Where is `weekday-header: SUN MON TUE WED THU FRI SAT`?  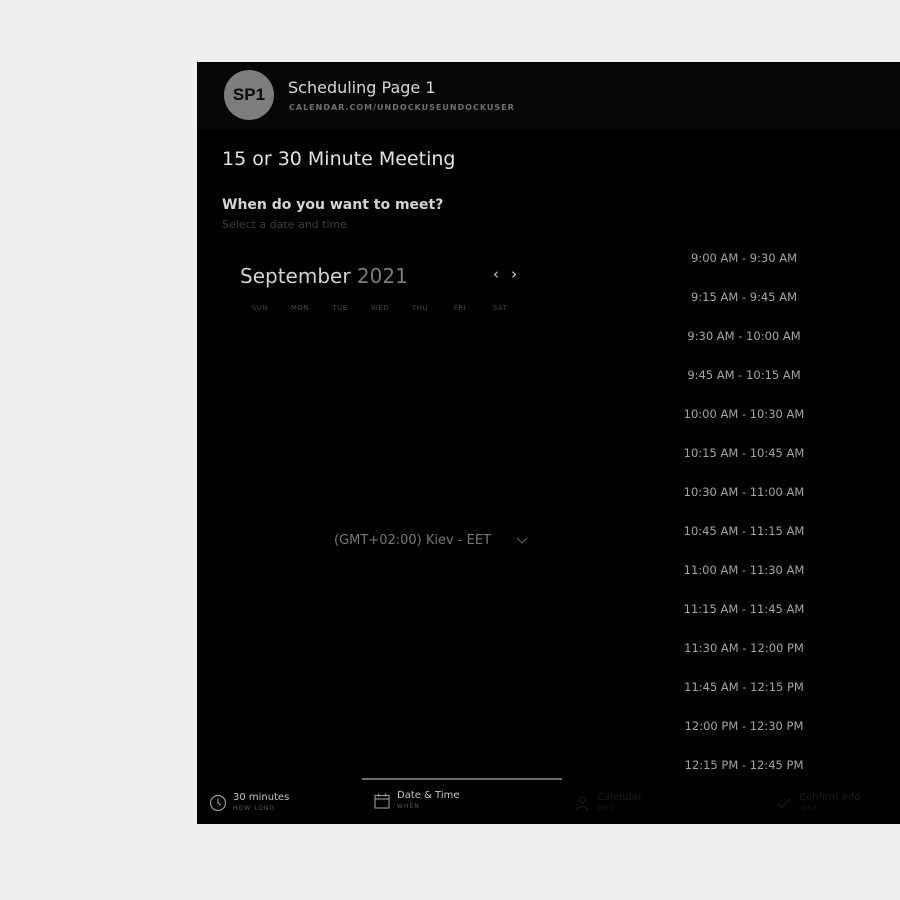
weekday-header: SUN MON TUE WED THU FRI SAT is located at coordinates (380, 308).